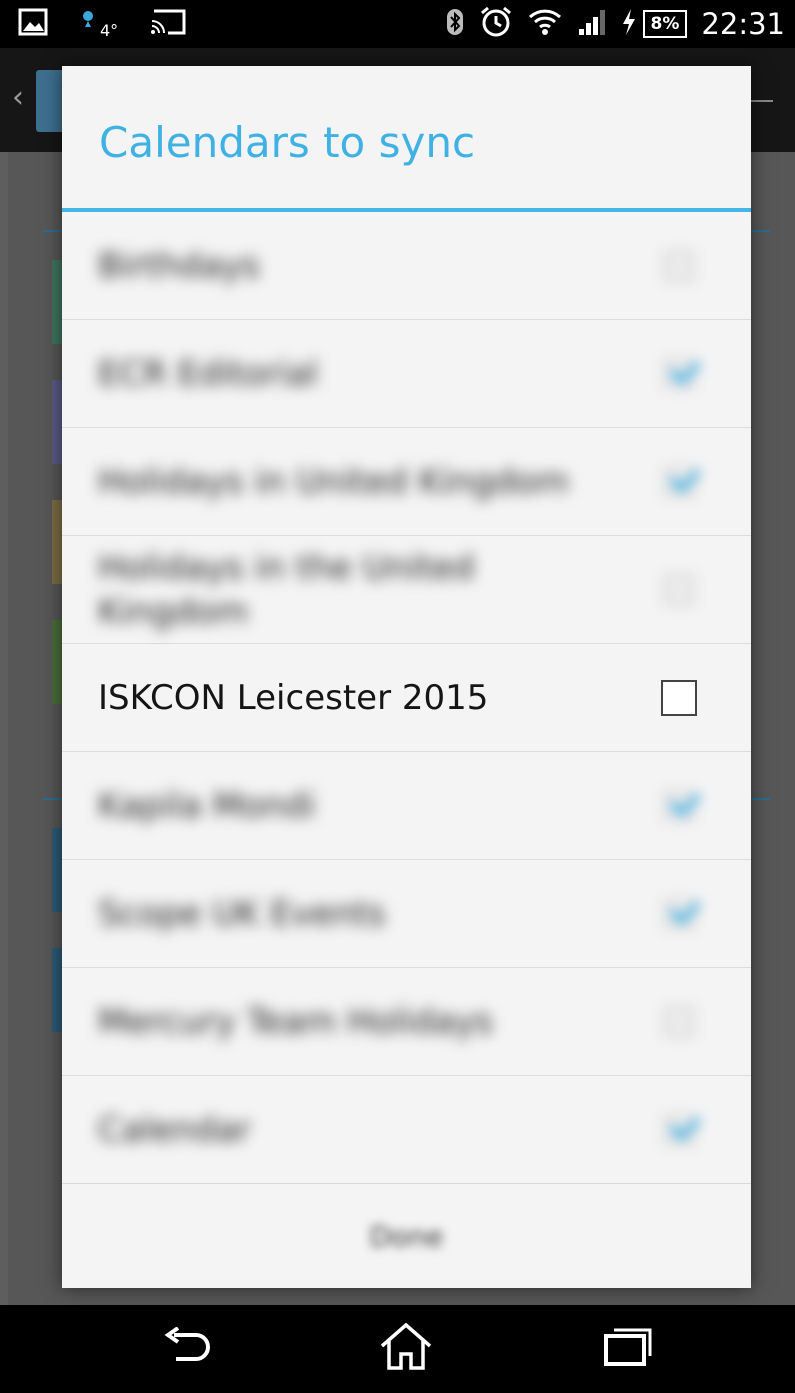 This screenshot has height=1393, width=795. What do you see at coordinates (406, 806) in the screenshot?
I see `calendar-item: Kapila Mondi` at bounding box center [406, 806].